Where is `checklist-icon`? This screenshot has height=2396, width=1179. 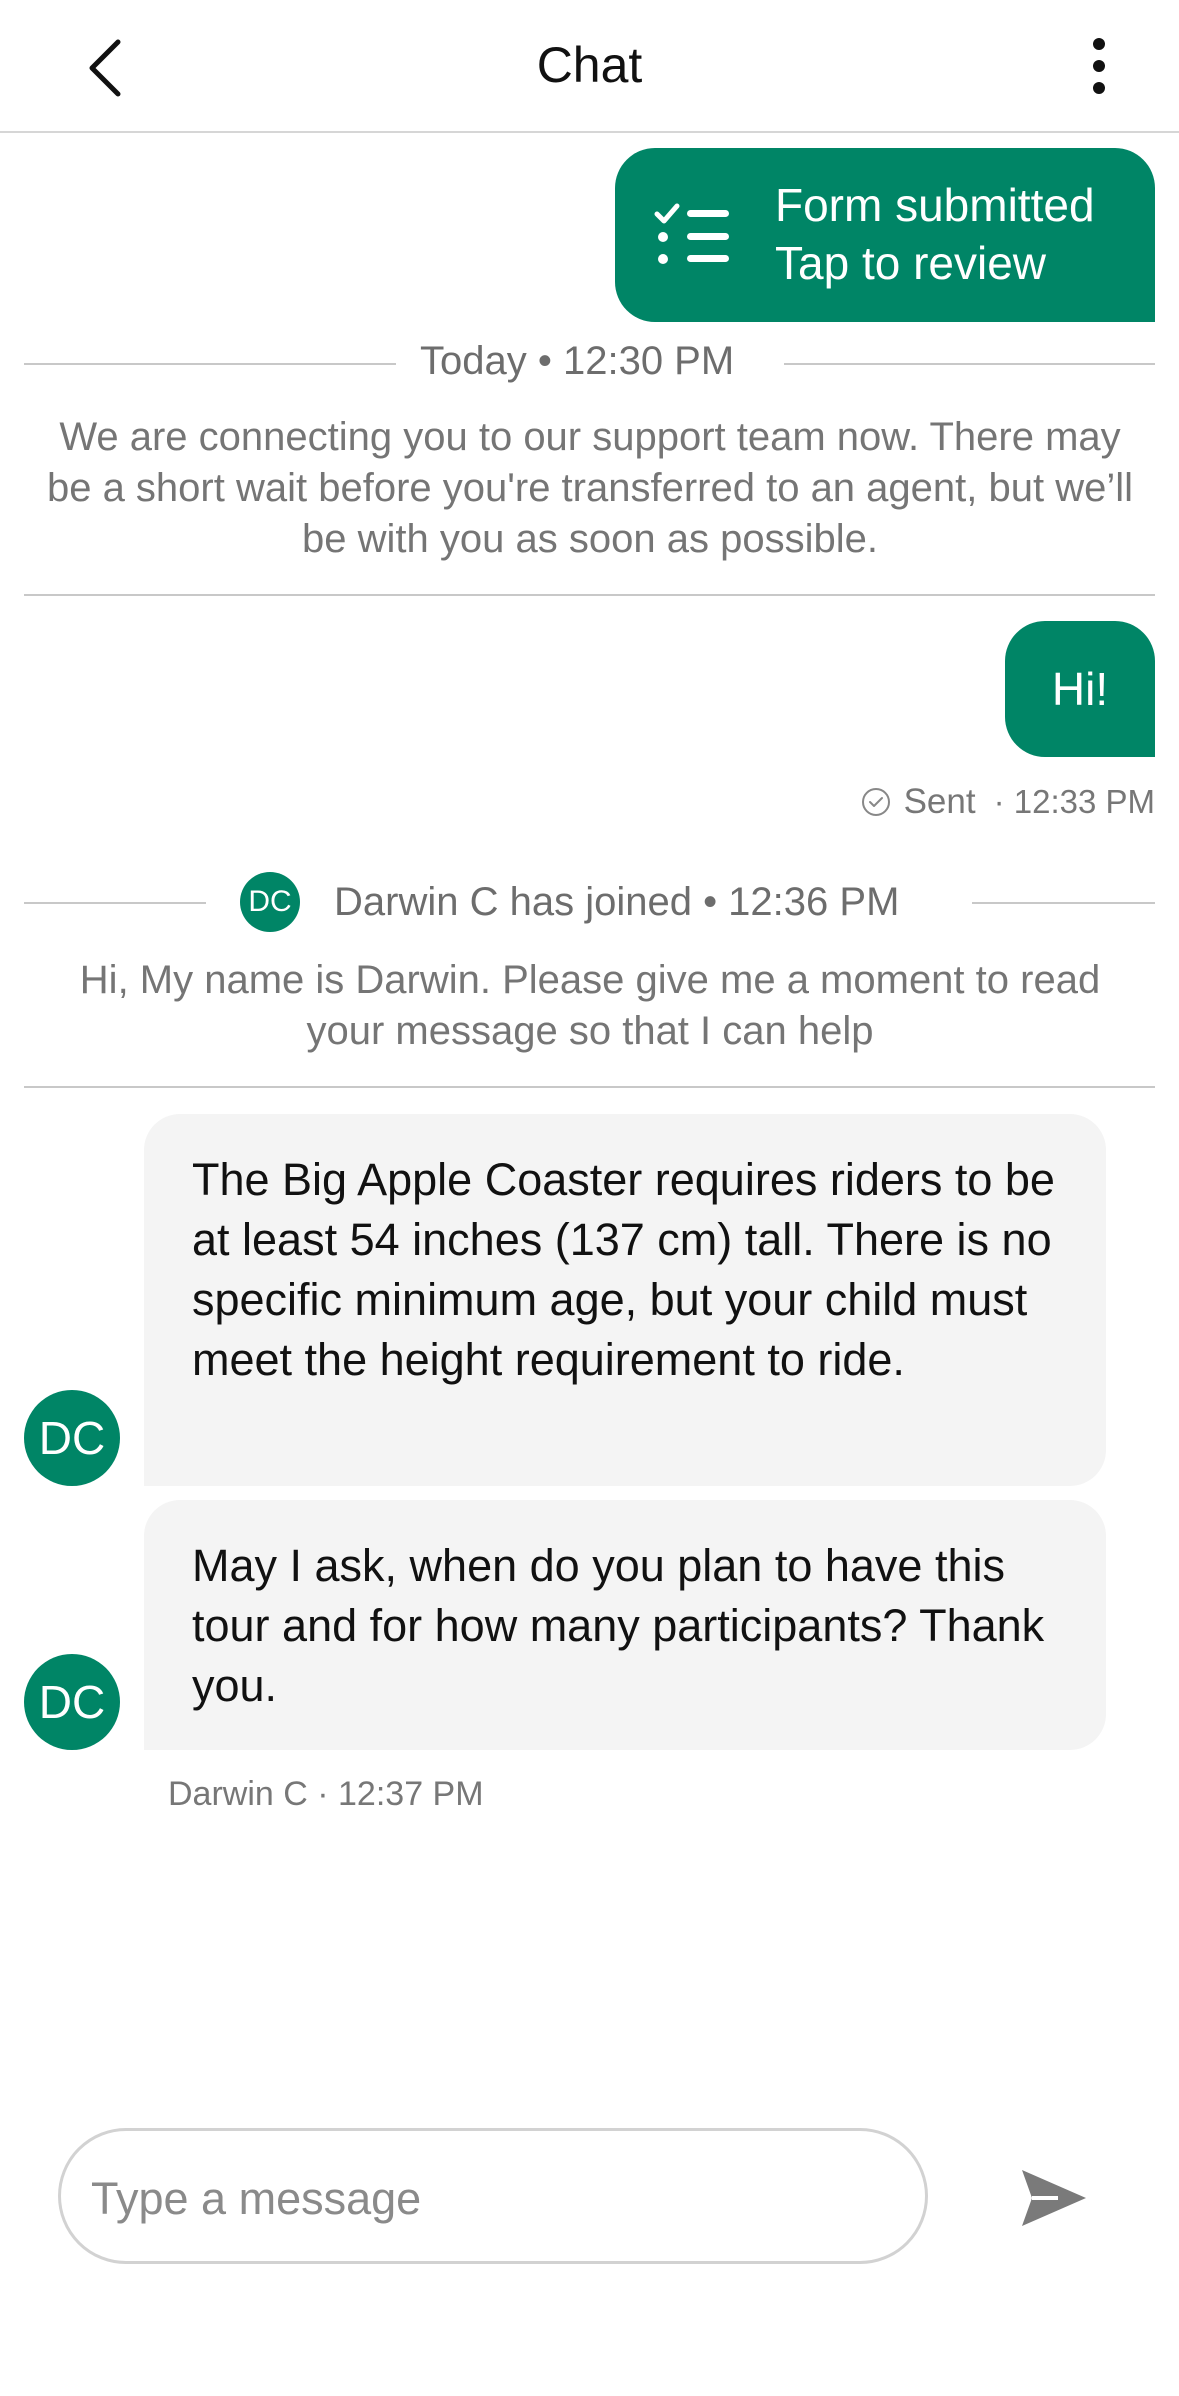
checklist-icon is located at coordinates (693, 235).